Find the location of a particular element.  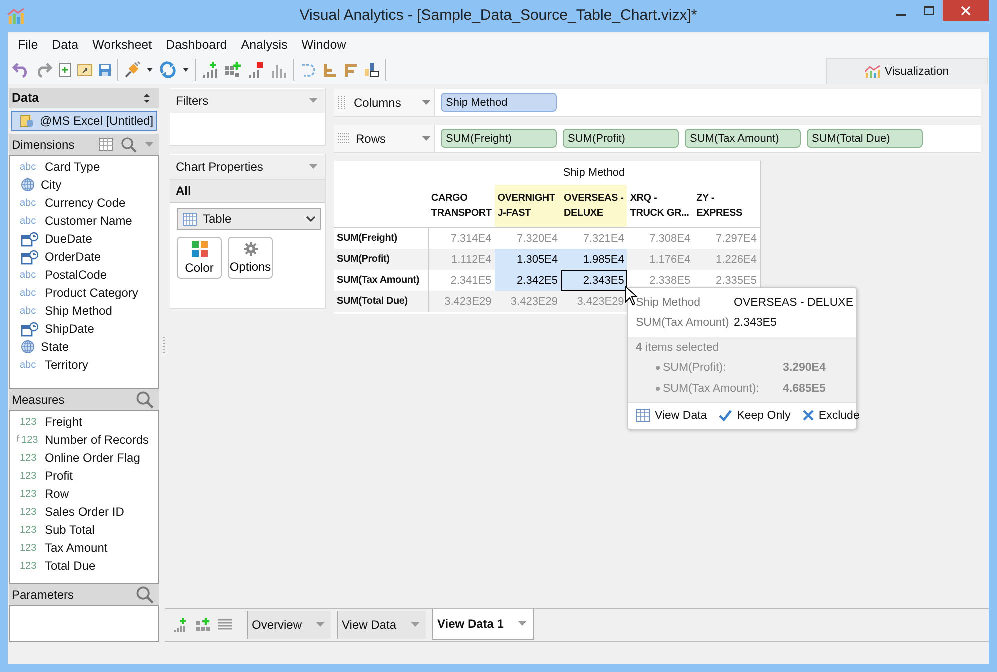

scope-label: All is located at coordinates (247, 191).